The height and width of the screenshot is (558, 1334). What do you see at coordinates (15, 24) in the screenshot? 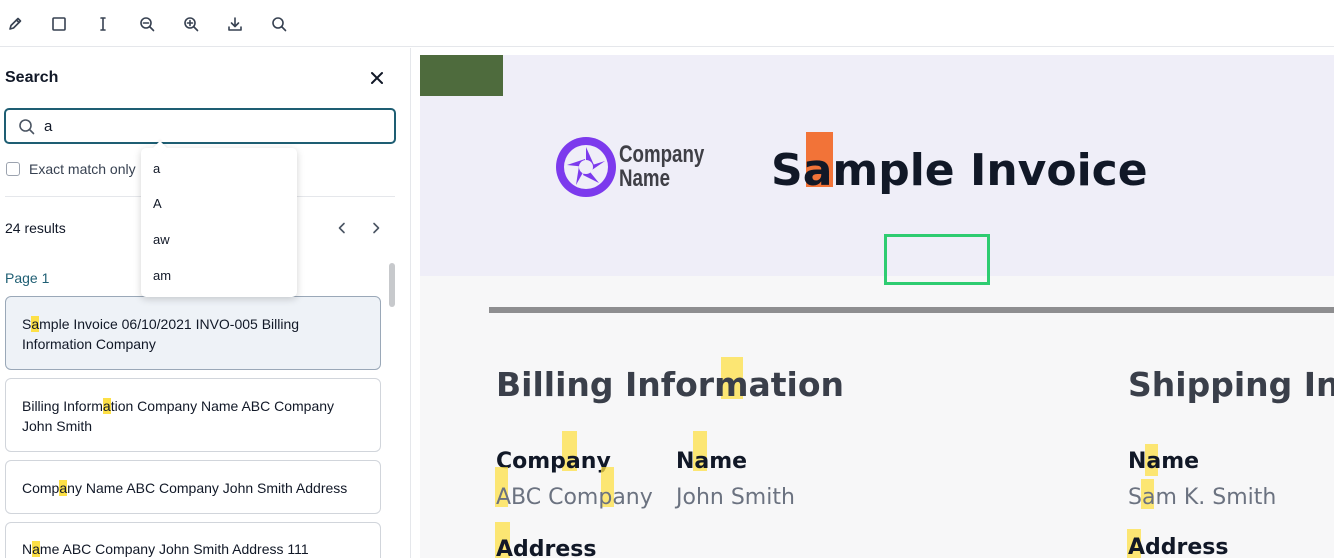
I see `pen-icon` at bounding box center [15, 24].